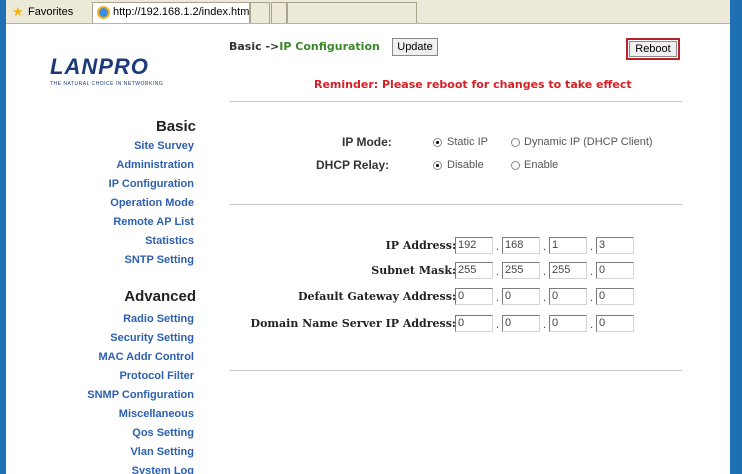  I want to click on logo-text: LANPRO, so click(99, 66).